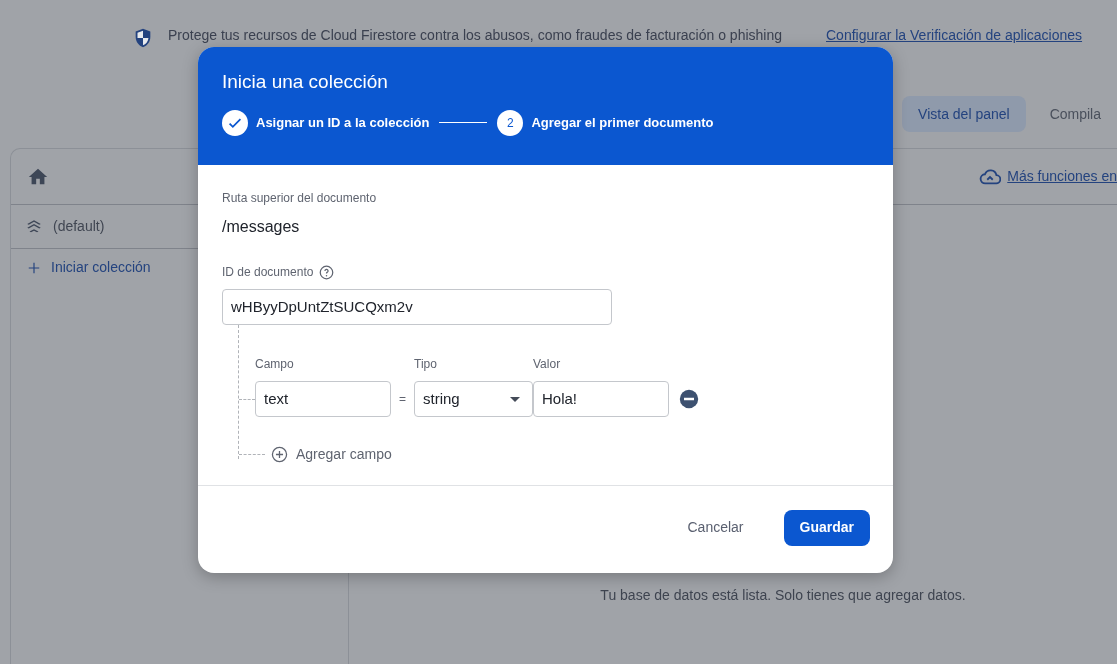 Image resolution: width=1117 pixels, height=664 pixels. What do you see at coordinates (783, 595) in the screenshot?
I see `empty-message: Tu base de datos está lista. Solo tienes que agregar datos.` at bounding box center [783, 595].